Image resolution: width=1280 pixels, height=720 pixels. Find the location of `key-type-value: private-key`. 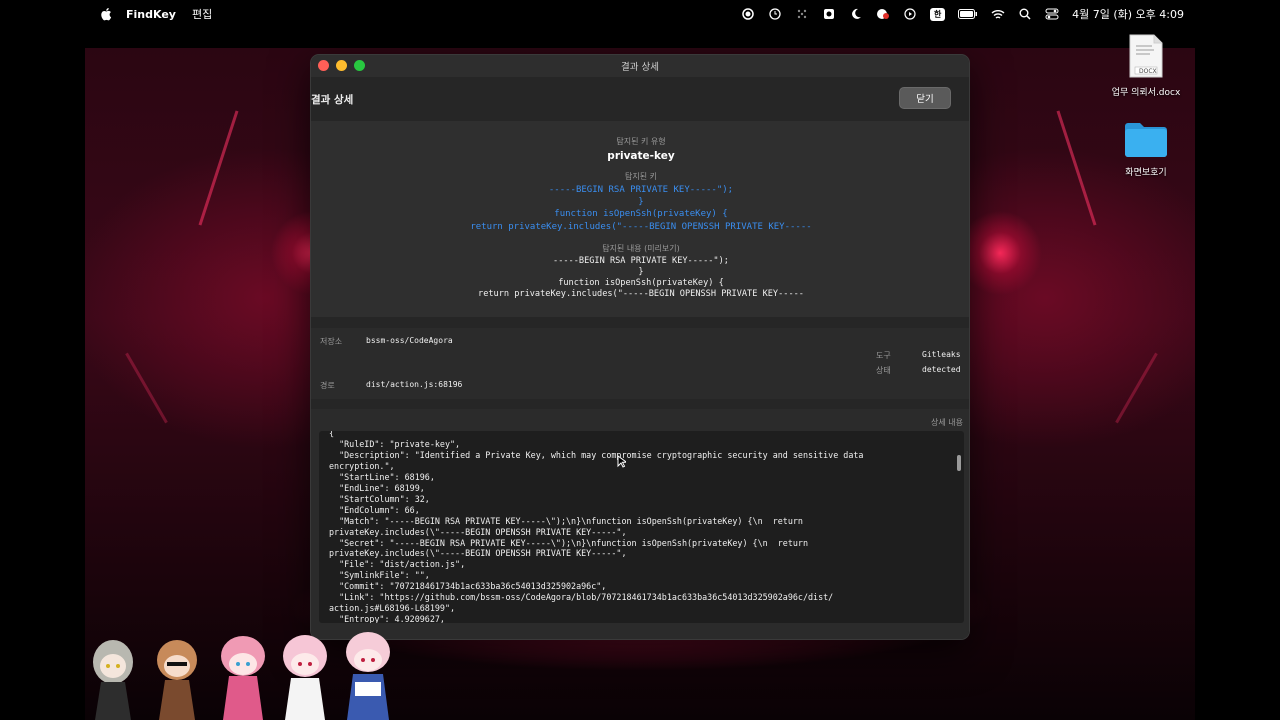

key-type-value: private-key is located at coordinates (641, 156).